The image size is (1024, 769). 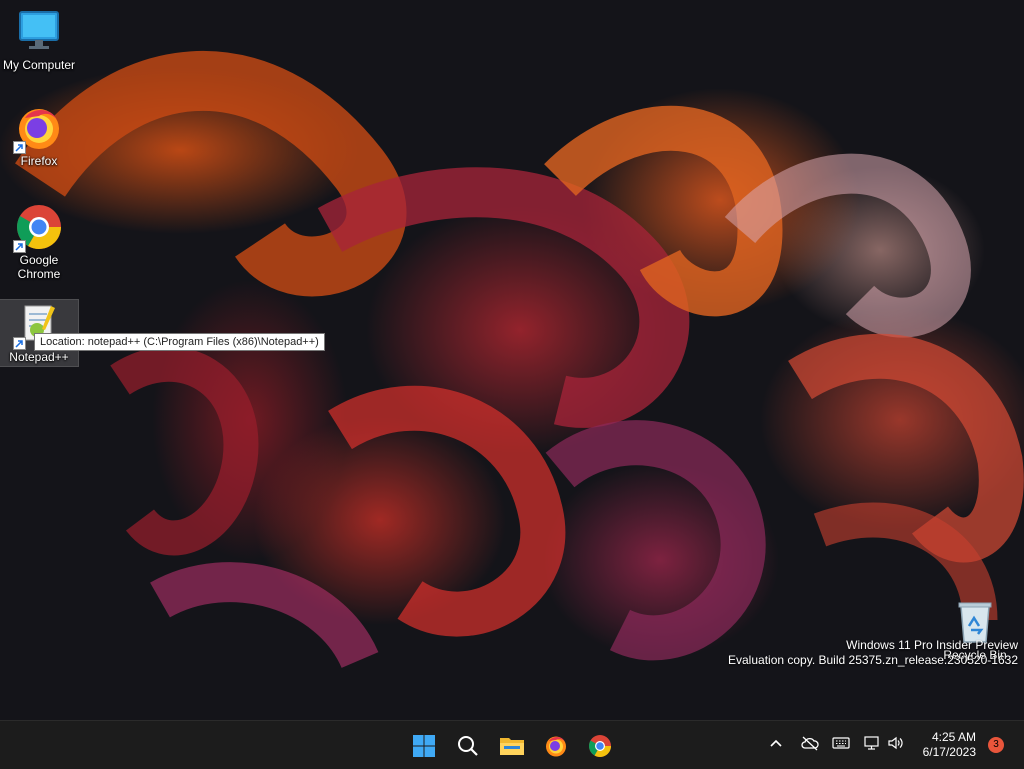 I want to click on cloud-offline-icon, so click(x=810, y=743).